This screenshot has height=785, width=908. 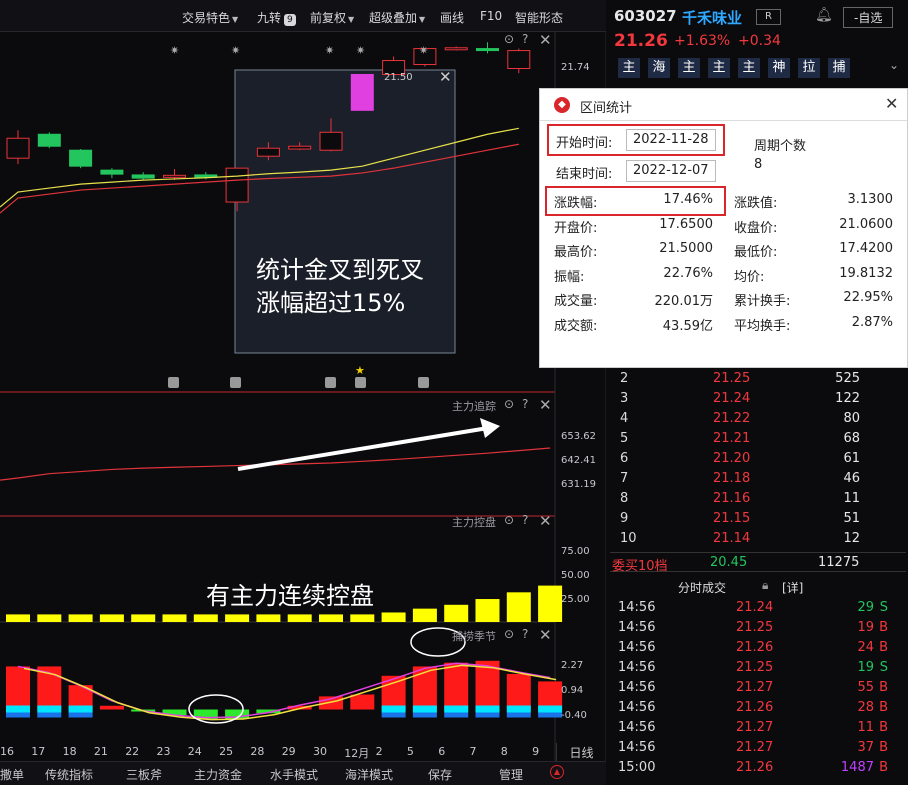 What do you see at coordinates (557, 772) in the screenshot?
I see `expand-icon: ▲` at bounding box center [557, 772].